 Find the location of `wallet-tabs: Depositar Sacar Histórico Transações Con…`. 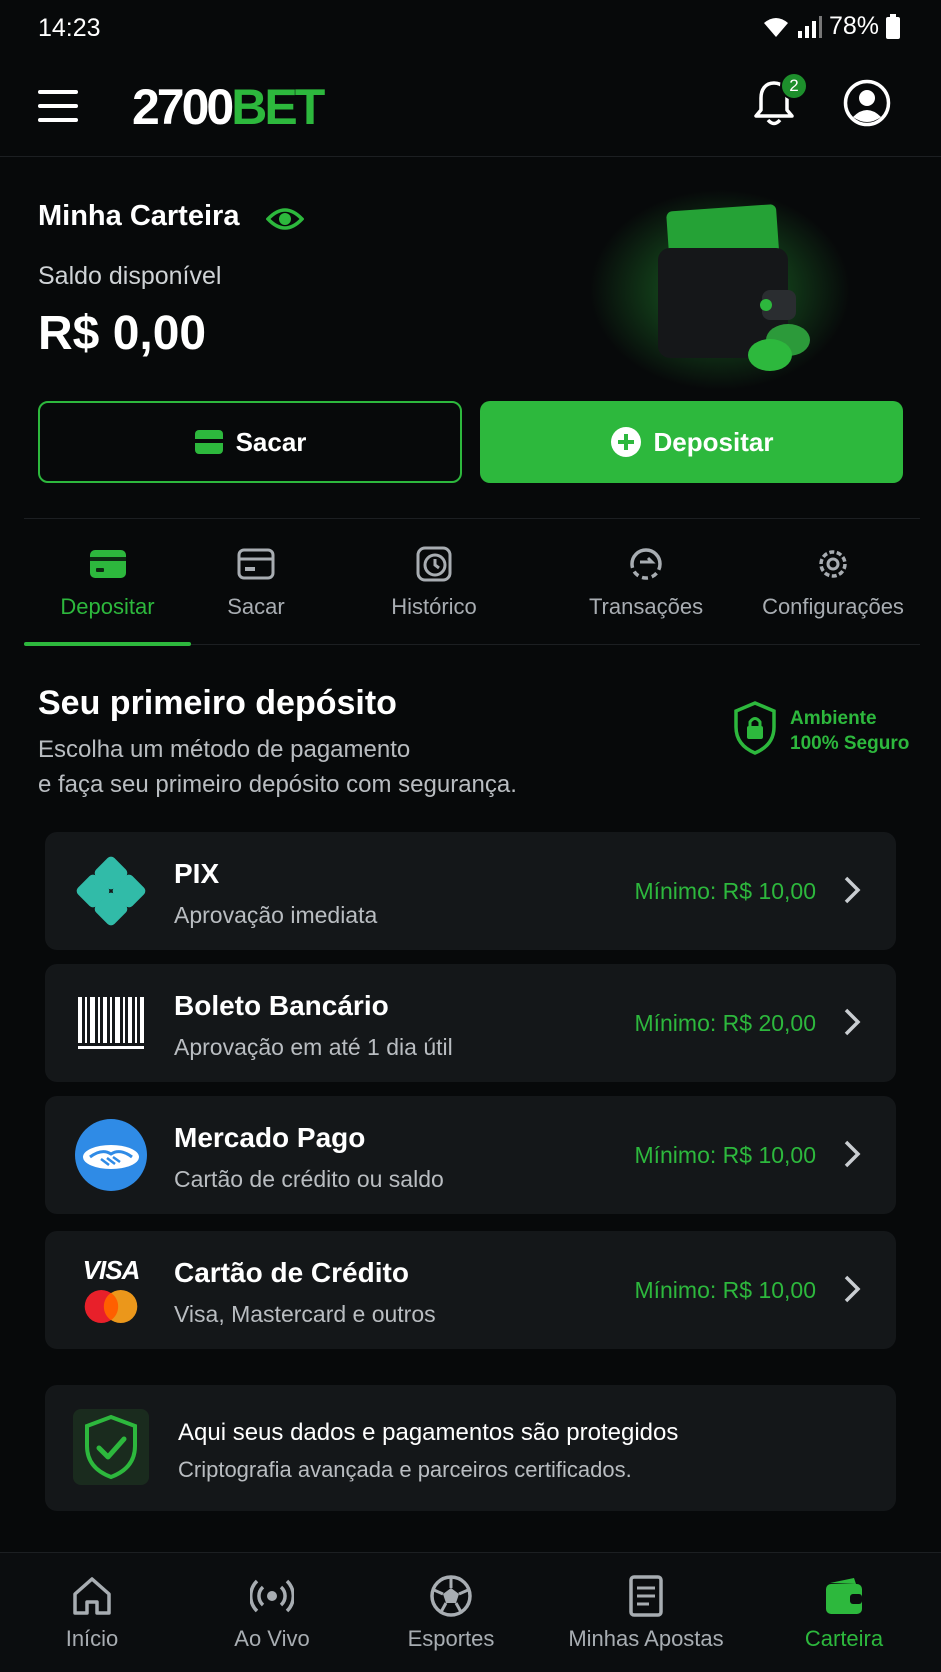

wallet-tabs: Depositar Sacar Histórico Transações Con… is located at coordinates (472, 582).